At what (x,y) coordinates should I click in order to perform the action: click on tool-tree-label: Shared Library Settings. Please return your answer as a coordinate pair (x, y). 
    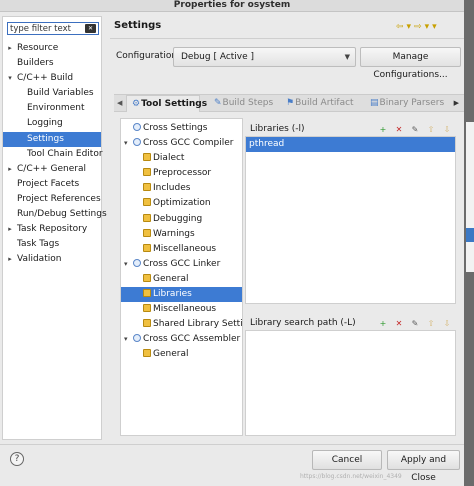
    Looking at the image, I should click on (198, 324).